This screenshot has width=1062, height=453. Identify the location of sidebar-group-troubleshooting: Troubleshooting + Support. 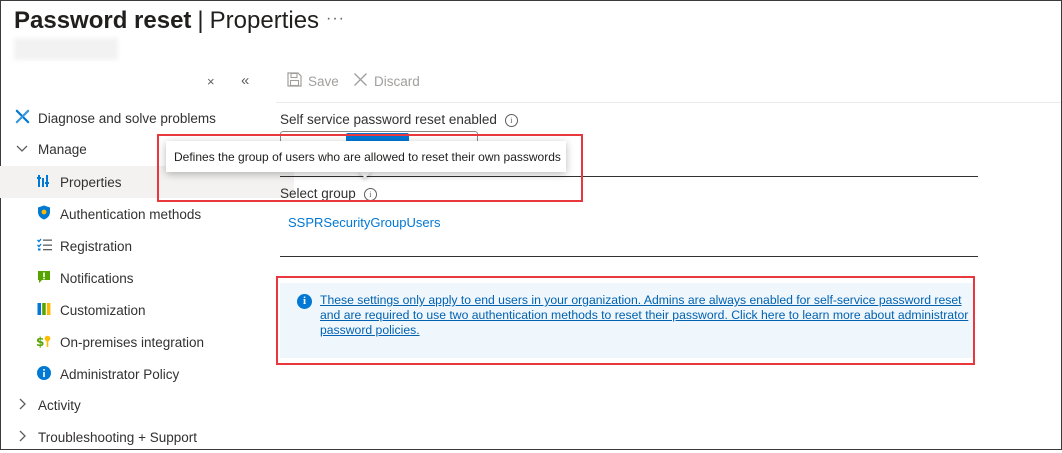
(136, 437).